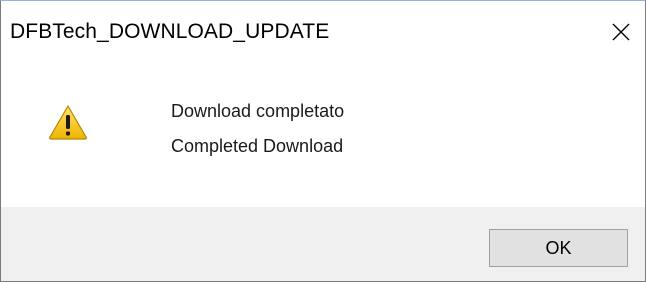 The image size is (646, 282). I want to click on ok-button: OK, so click(558, 248).